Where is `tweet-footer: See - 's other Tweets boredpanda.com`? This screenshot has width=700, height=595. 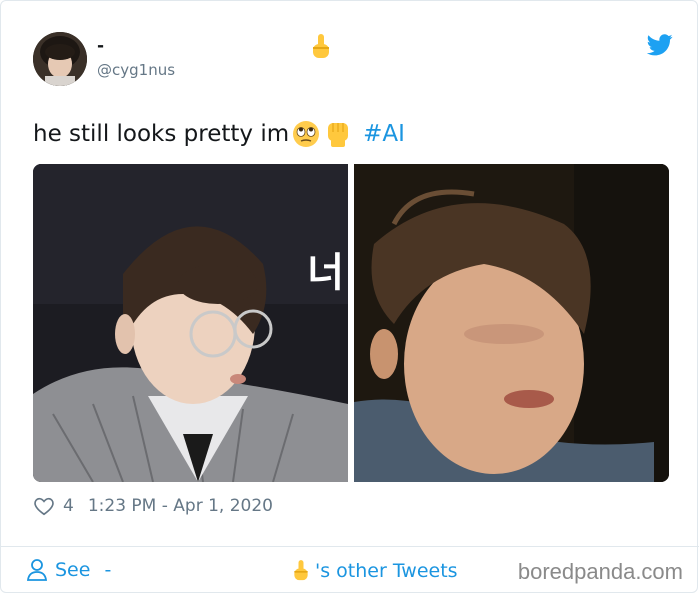
tweet-footer: See - 's other Tweets boredpanda.com is located at coordinates (350, 570).